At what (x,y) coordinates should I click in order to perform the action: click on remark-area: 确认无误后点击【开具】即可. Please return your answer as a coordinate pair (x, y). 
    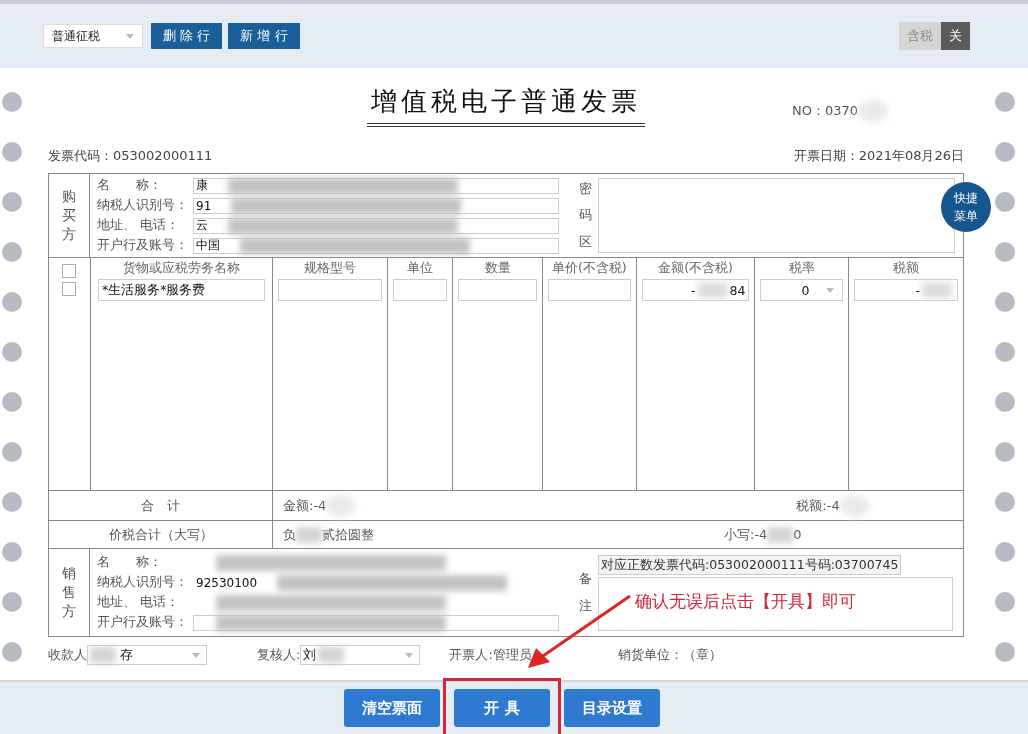
    Looking at the image, I should click on (775, 604).